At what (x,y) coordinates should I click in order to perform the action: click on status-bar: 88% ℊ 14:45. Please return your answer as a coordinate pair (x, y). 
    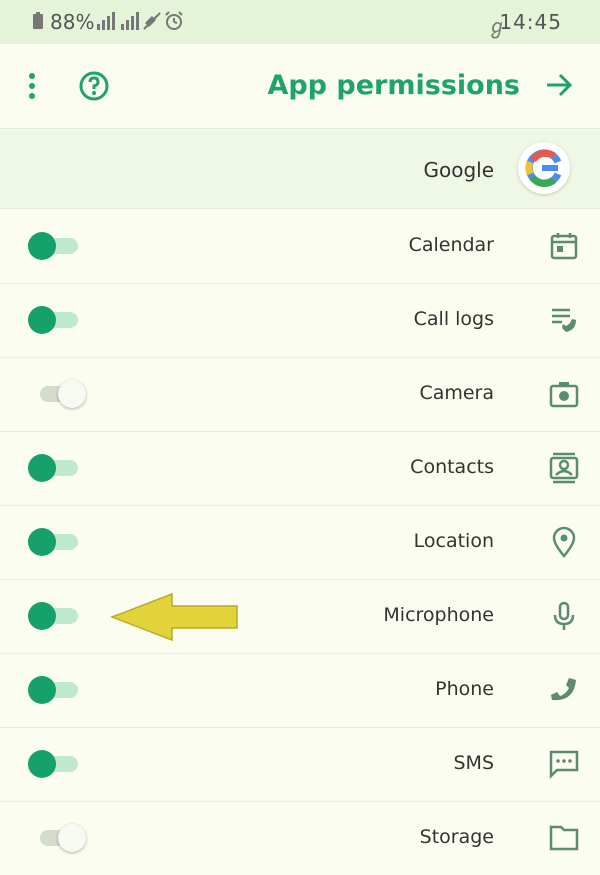
    Looking at the image, I should click on (300, 22).